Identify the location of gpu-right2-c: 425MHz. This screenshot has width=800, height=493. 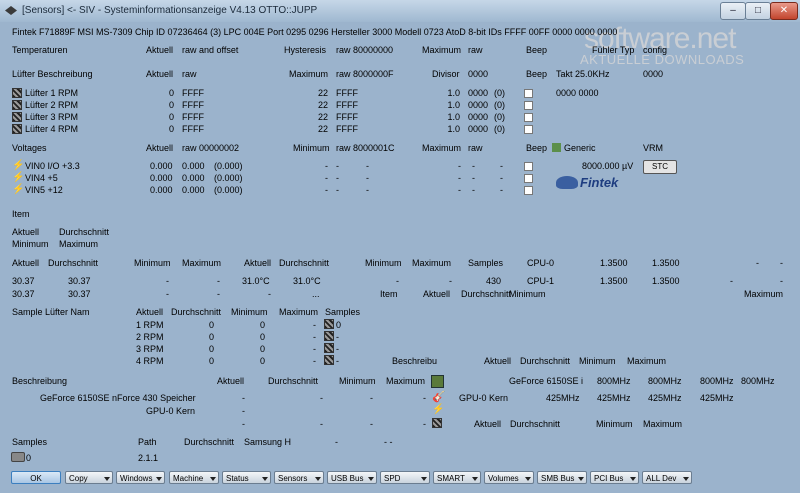
(614, 398).